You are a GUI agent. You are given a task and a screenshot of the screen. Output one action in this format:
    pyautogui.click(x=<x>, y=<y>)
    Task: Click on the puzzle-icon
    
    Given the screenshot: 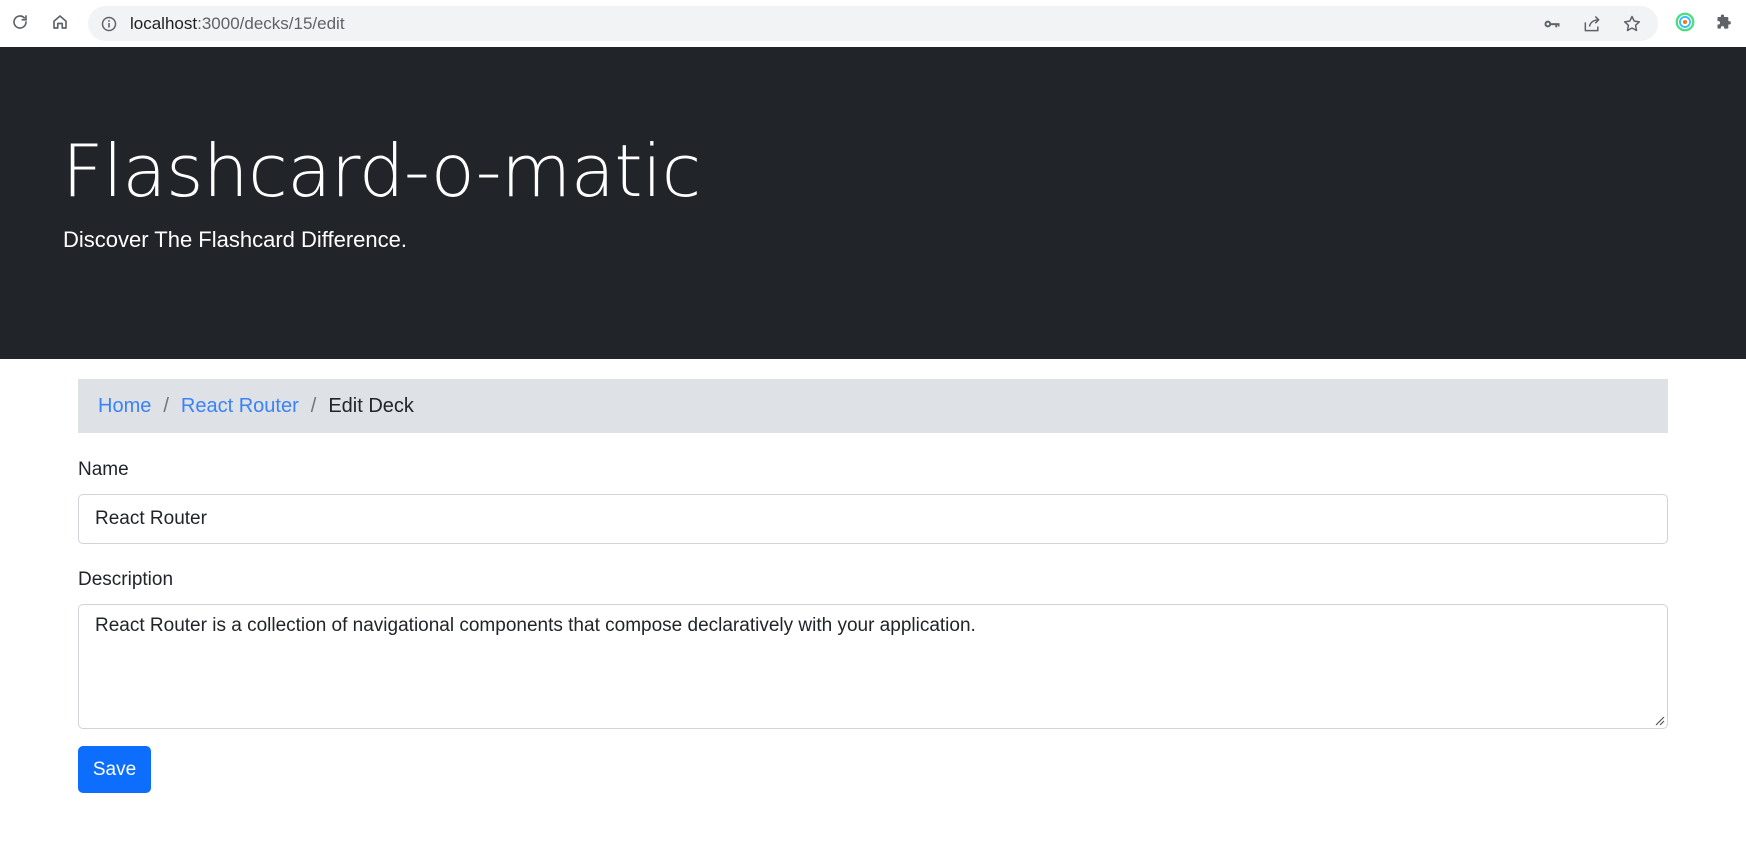 What is the action you would take?
    pyautogui.click(x=1725, y=22)
    